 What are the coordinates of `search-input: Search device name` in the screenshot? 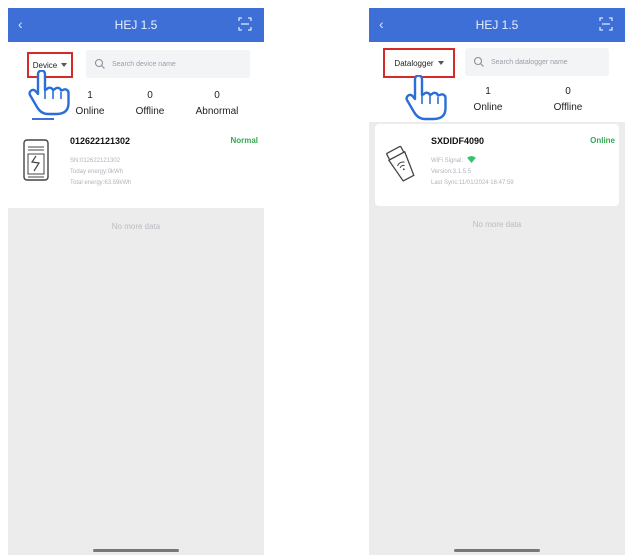 It's located at (168, 64).